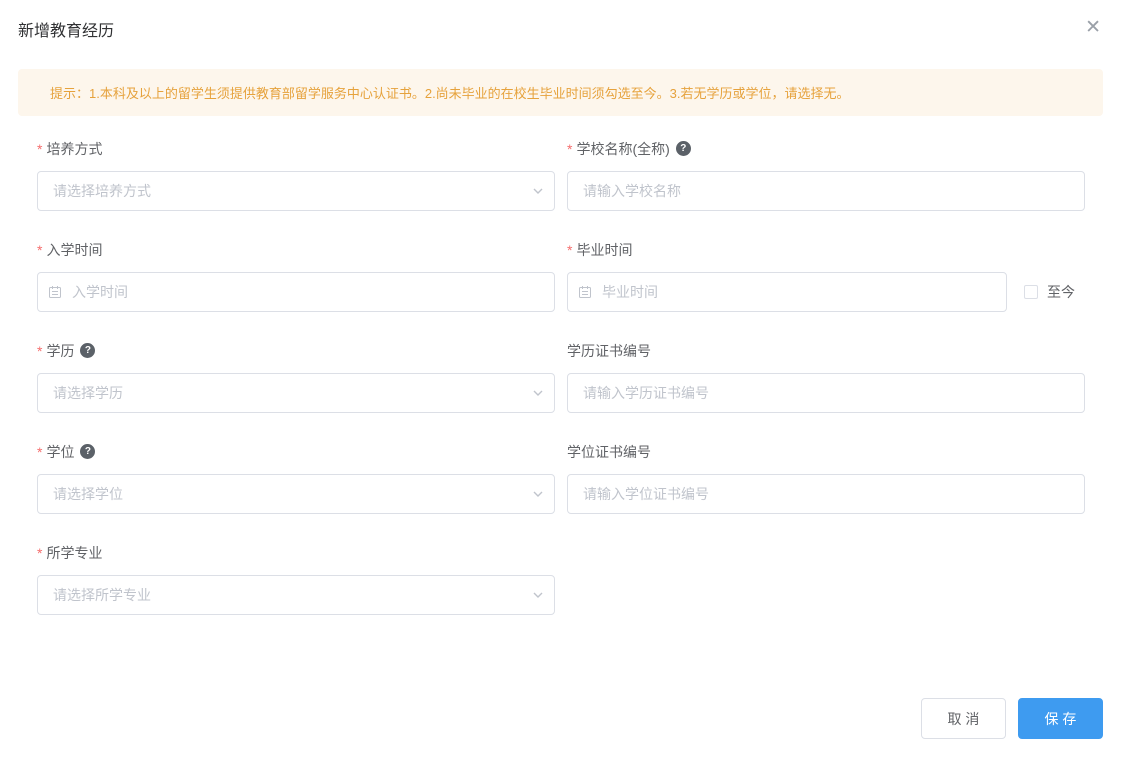 Image resolution: width=1121 pixels, height=760 pixels. I want to click on degree-cert-no-input, so click(826, 494).